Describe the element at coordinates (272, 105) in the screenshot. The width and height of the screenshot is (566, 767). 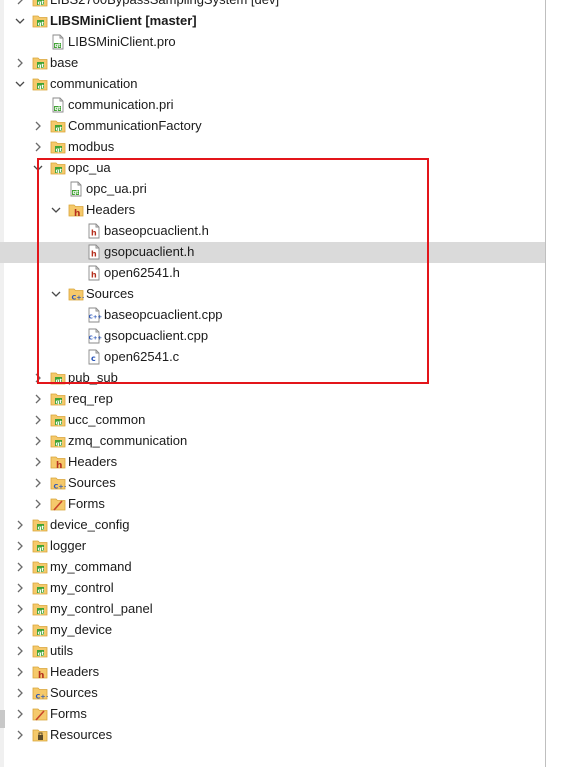
I see `tree-row: qt communication.pri` at that location.